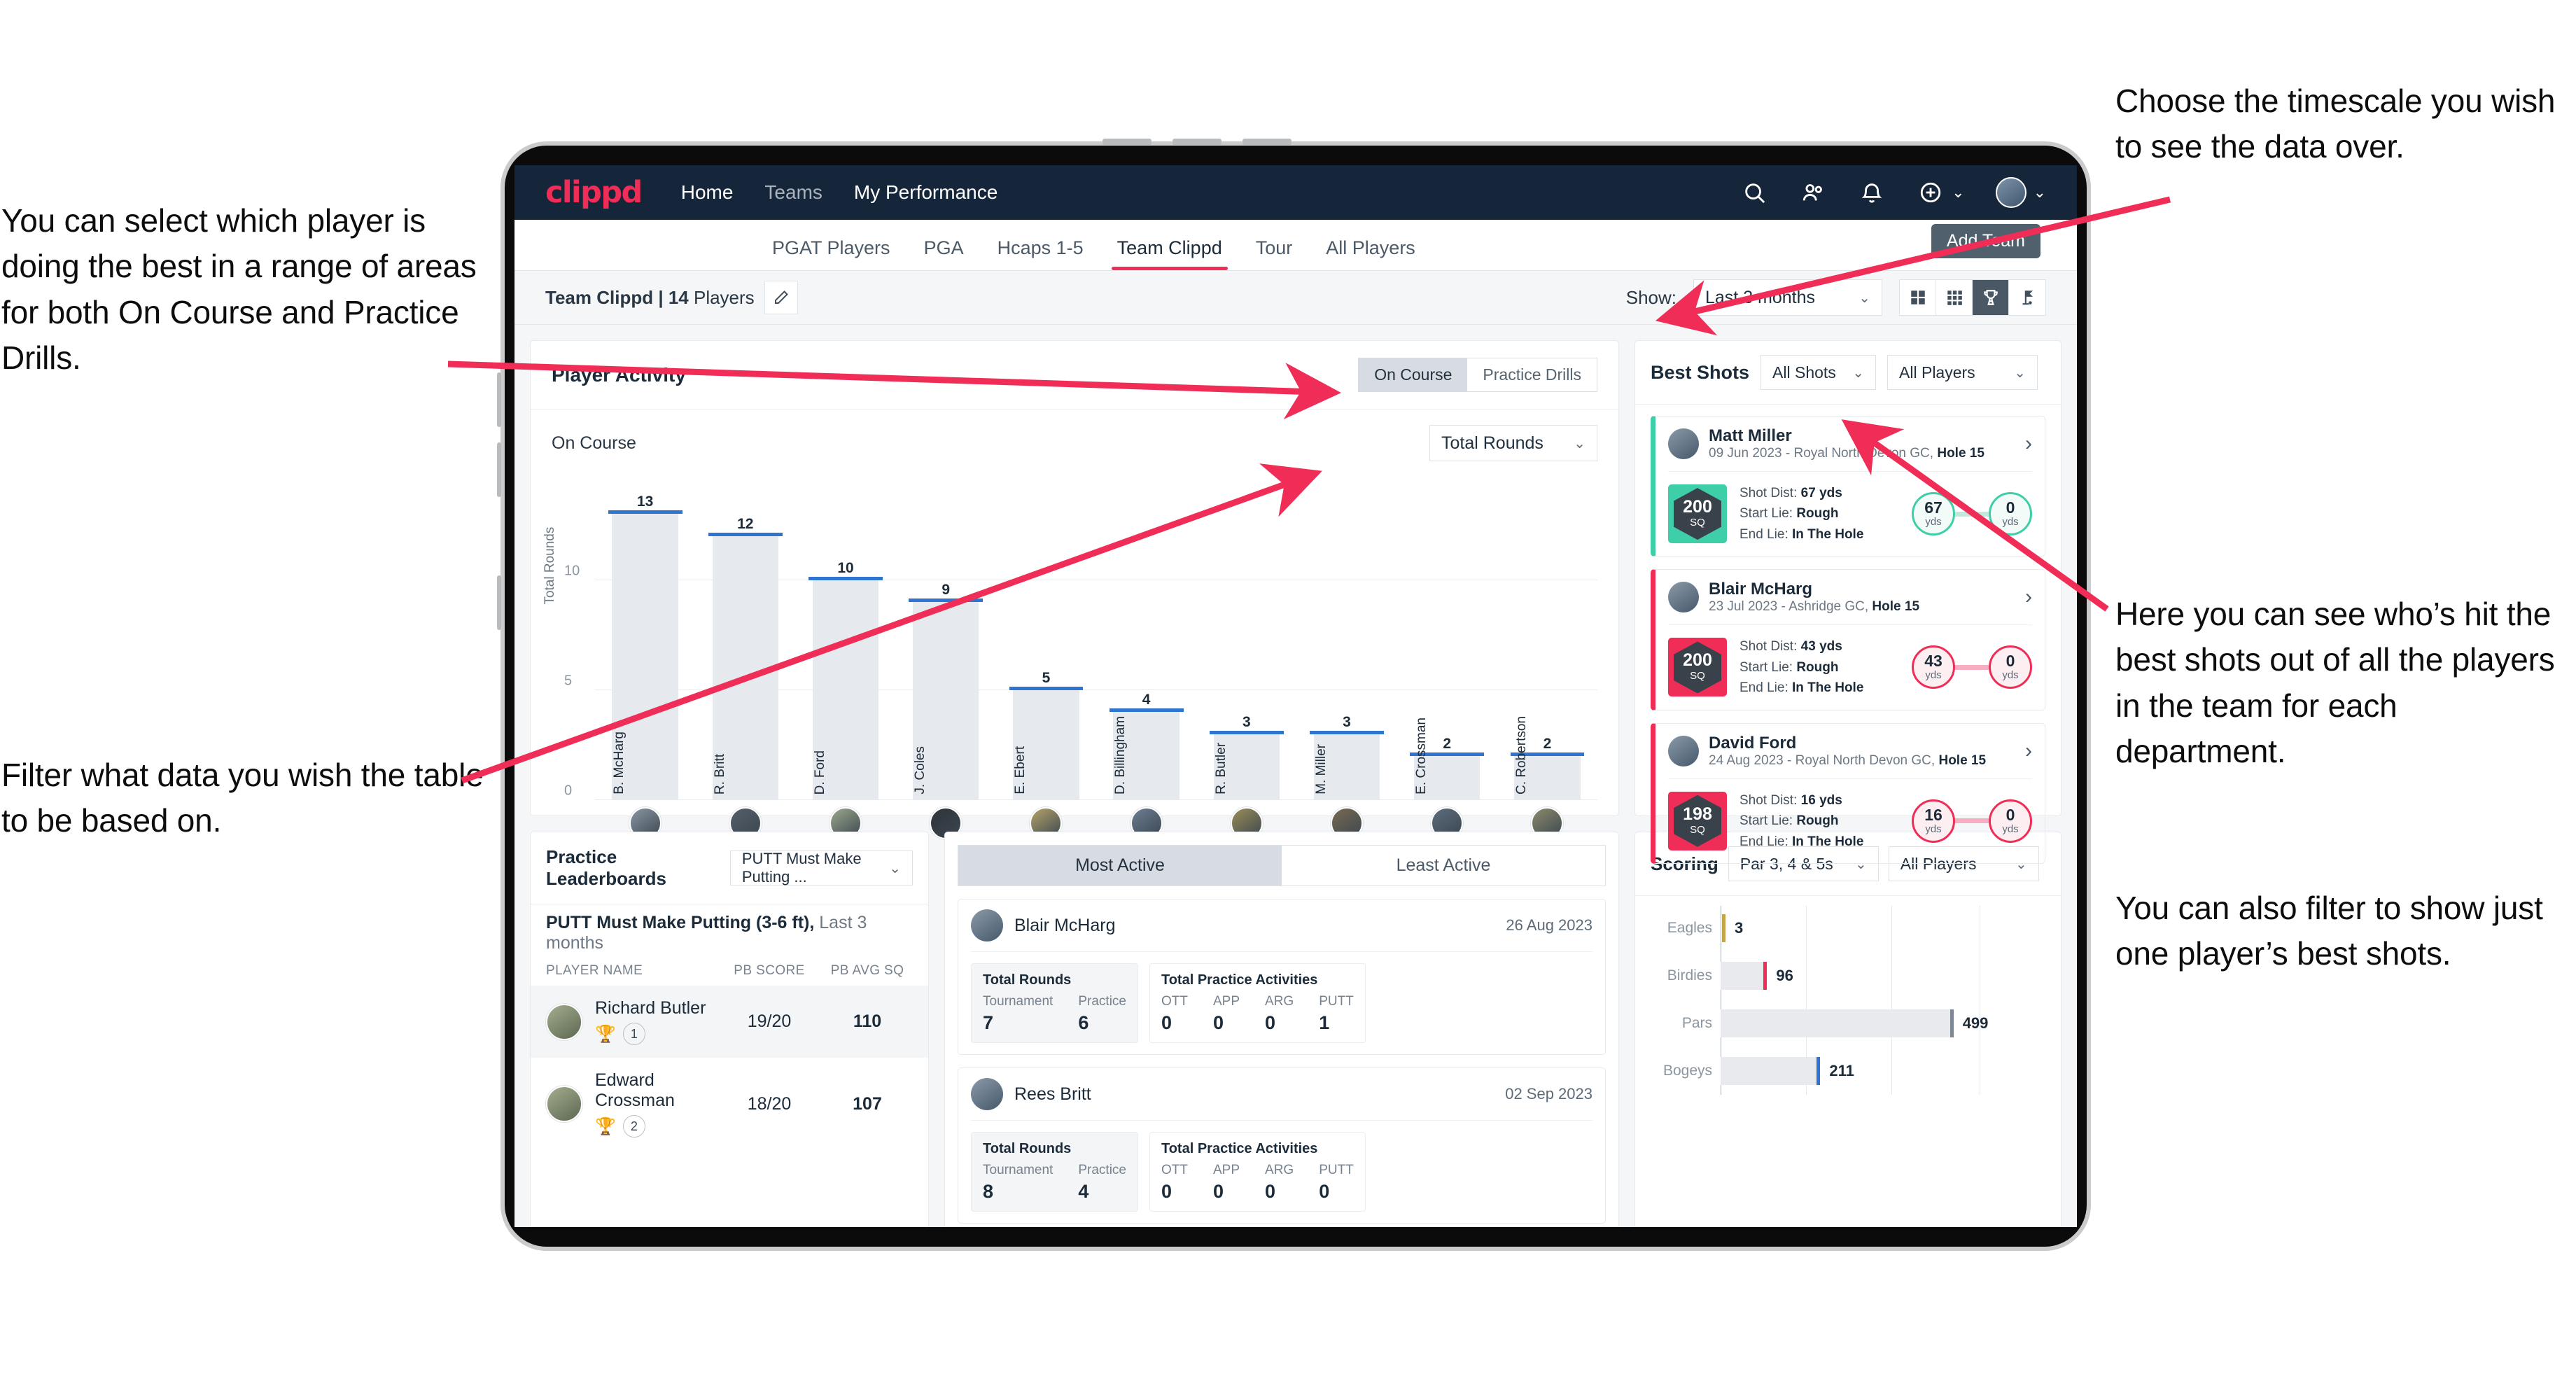 Image resolution: width=2576 pixels, height=1386 pixels. Describe the element at coordinates (867, 970) in the screenshot. I see `column-pb-avg-sq: PB AVG SQ` at that location.